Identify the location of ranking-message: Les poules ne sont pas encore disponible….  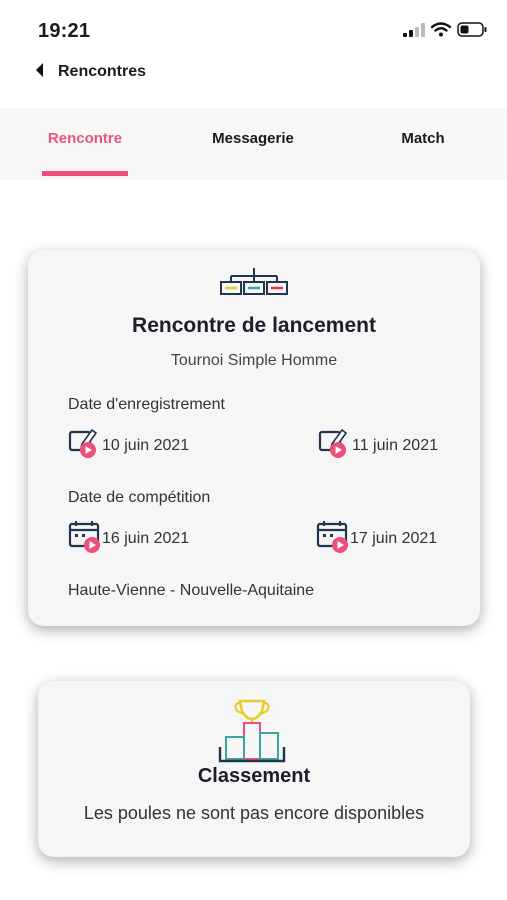
(254, 813).